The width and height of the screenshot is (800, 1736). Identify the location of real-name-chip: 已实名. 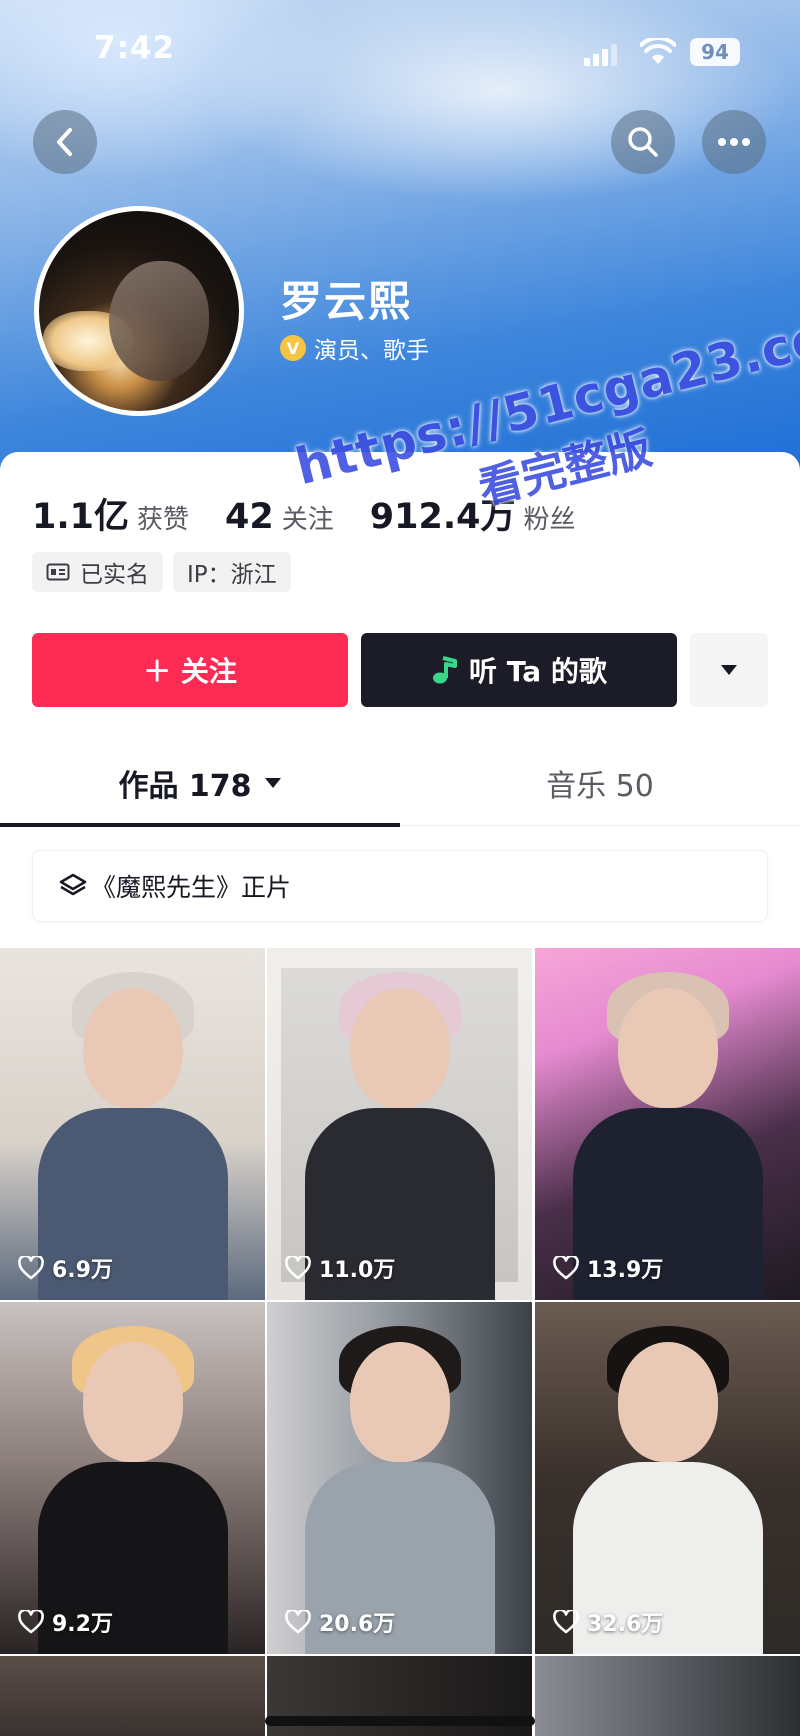
(97, 572).